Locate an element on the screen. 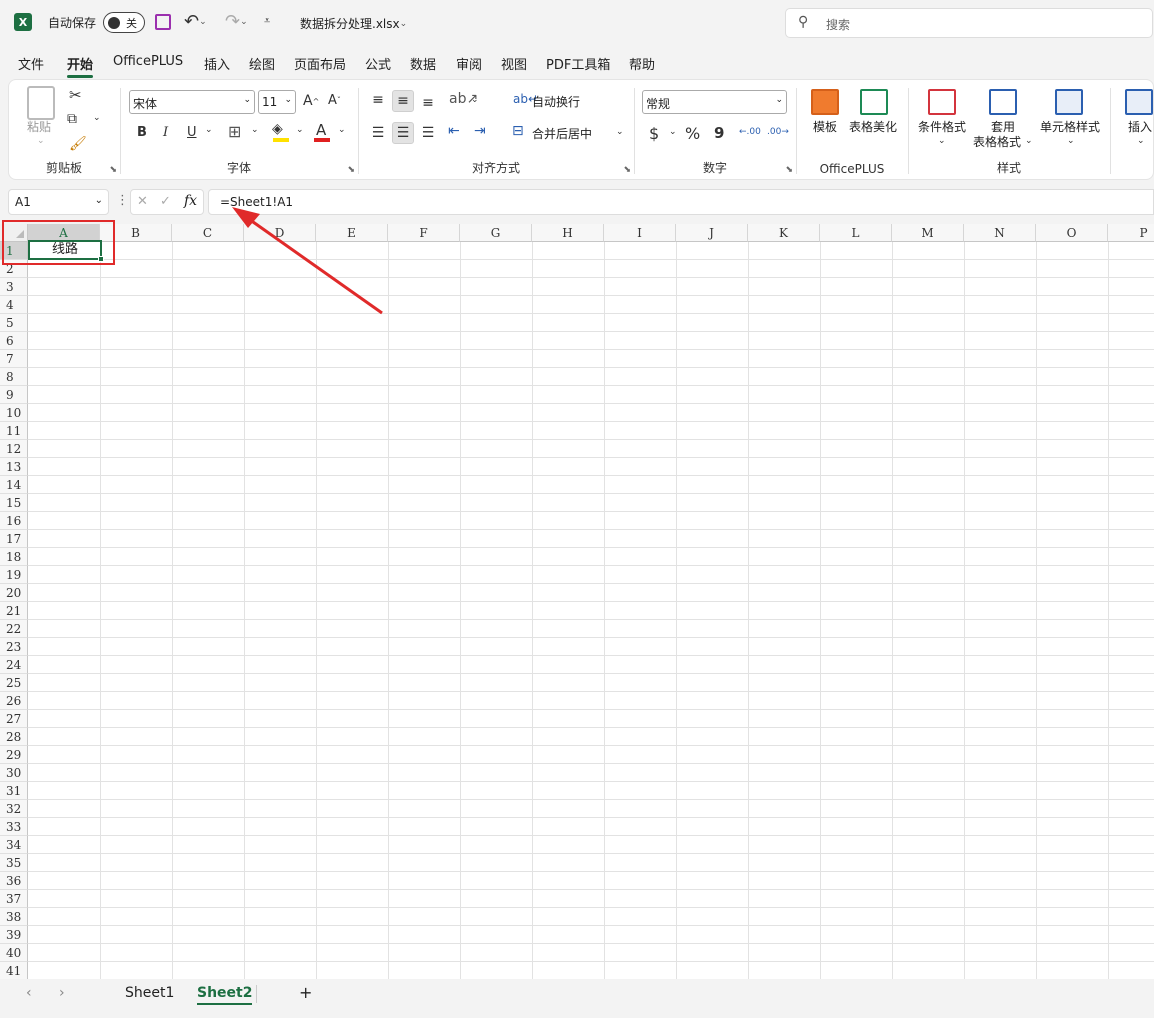 Image resolution: width=1154 pixels, height=1018 pixels. increase-indent-icon: ⇥ is located at coordinates (480, 131).